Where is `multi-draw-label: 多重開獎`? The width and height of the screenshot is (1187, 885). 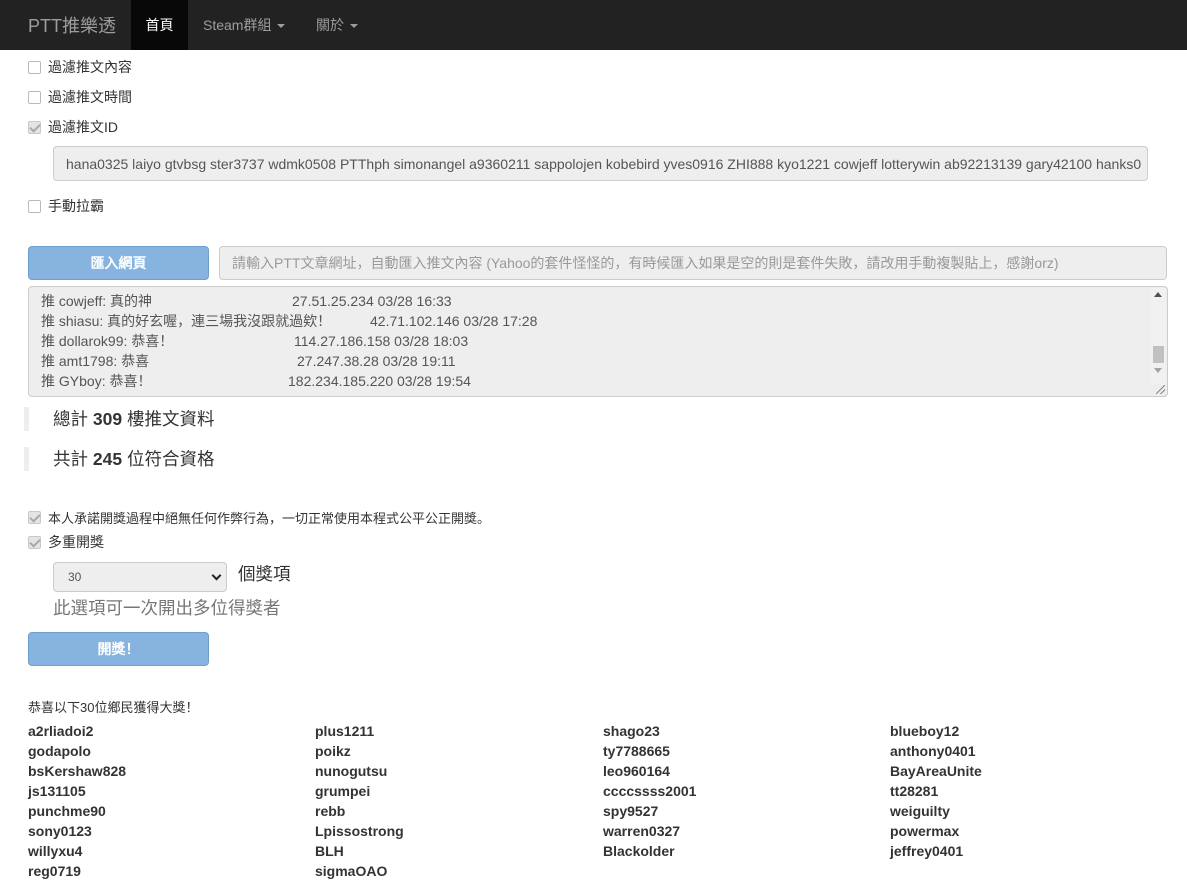
multi-draw-label: 多重開獎 is located at coordinates (76, 542).